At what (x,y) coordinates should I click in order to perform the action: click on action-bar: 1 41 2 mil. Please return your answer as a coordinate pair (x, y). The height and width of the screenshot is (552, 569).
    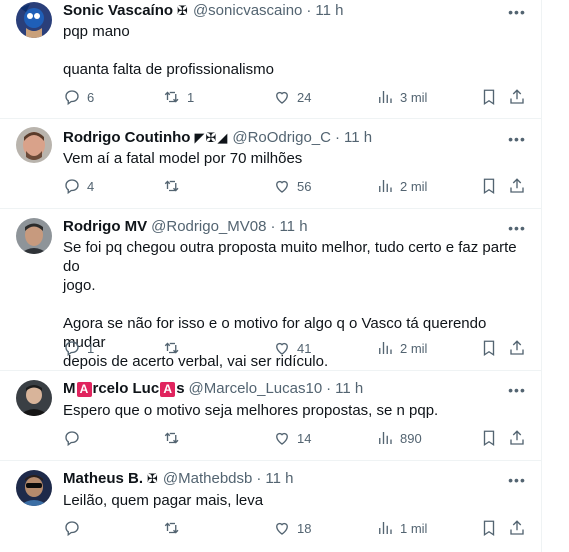
    Looking at the image, I should click on (294, 348).